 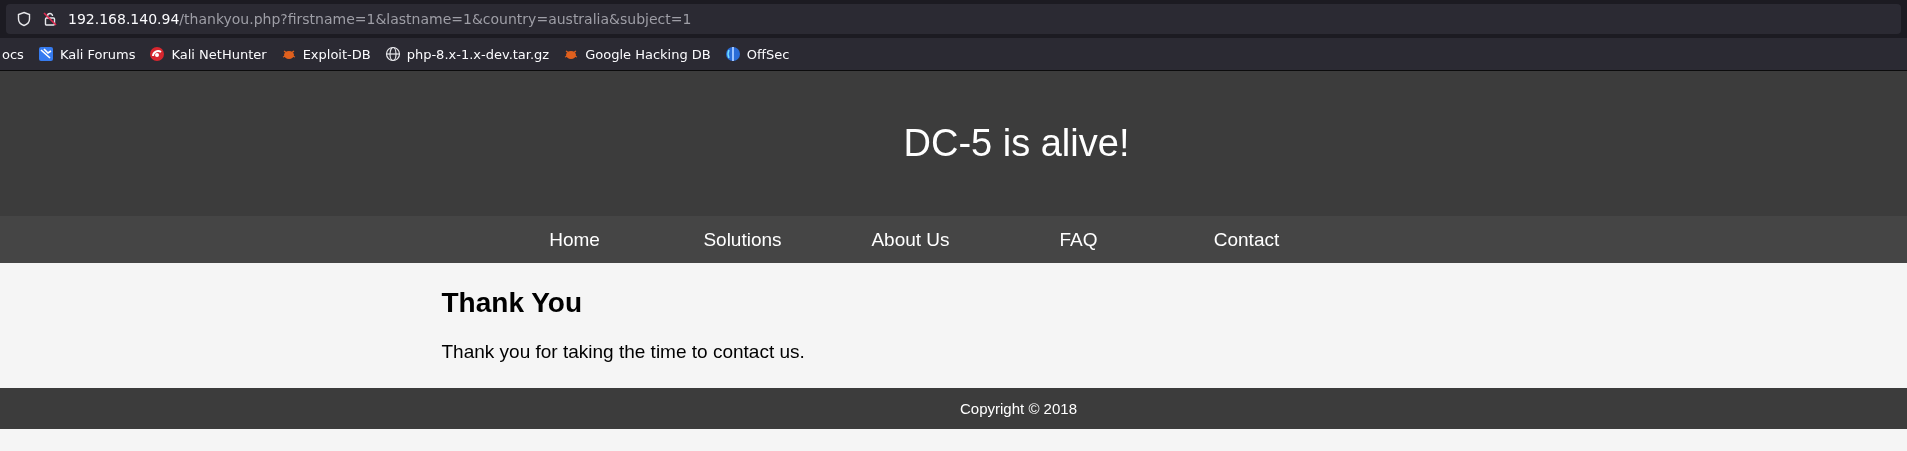 I want to click on shield-icon, so click(x=24, y=19).